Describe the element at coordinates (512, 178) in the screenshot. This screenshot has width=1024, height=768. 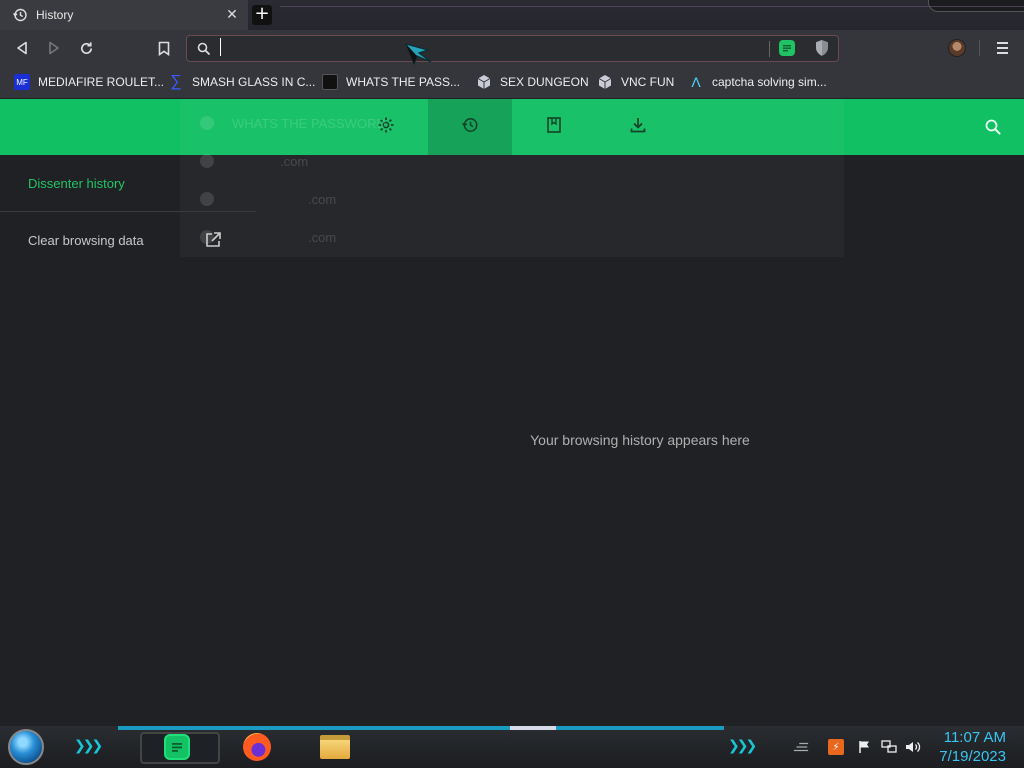
I see `autocomplete-dropdown: WHATS THE PASSWORD .com .com .com` at that location.